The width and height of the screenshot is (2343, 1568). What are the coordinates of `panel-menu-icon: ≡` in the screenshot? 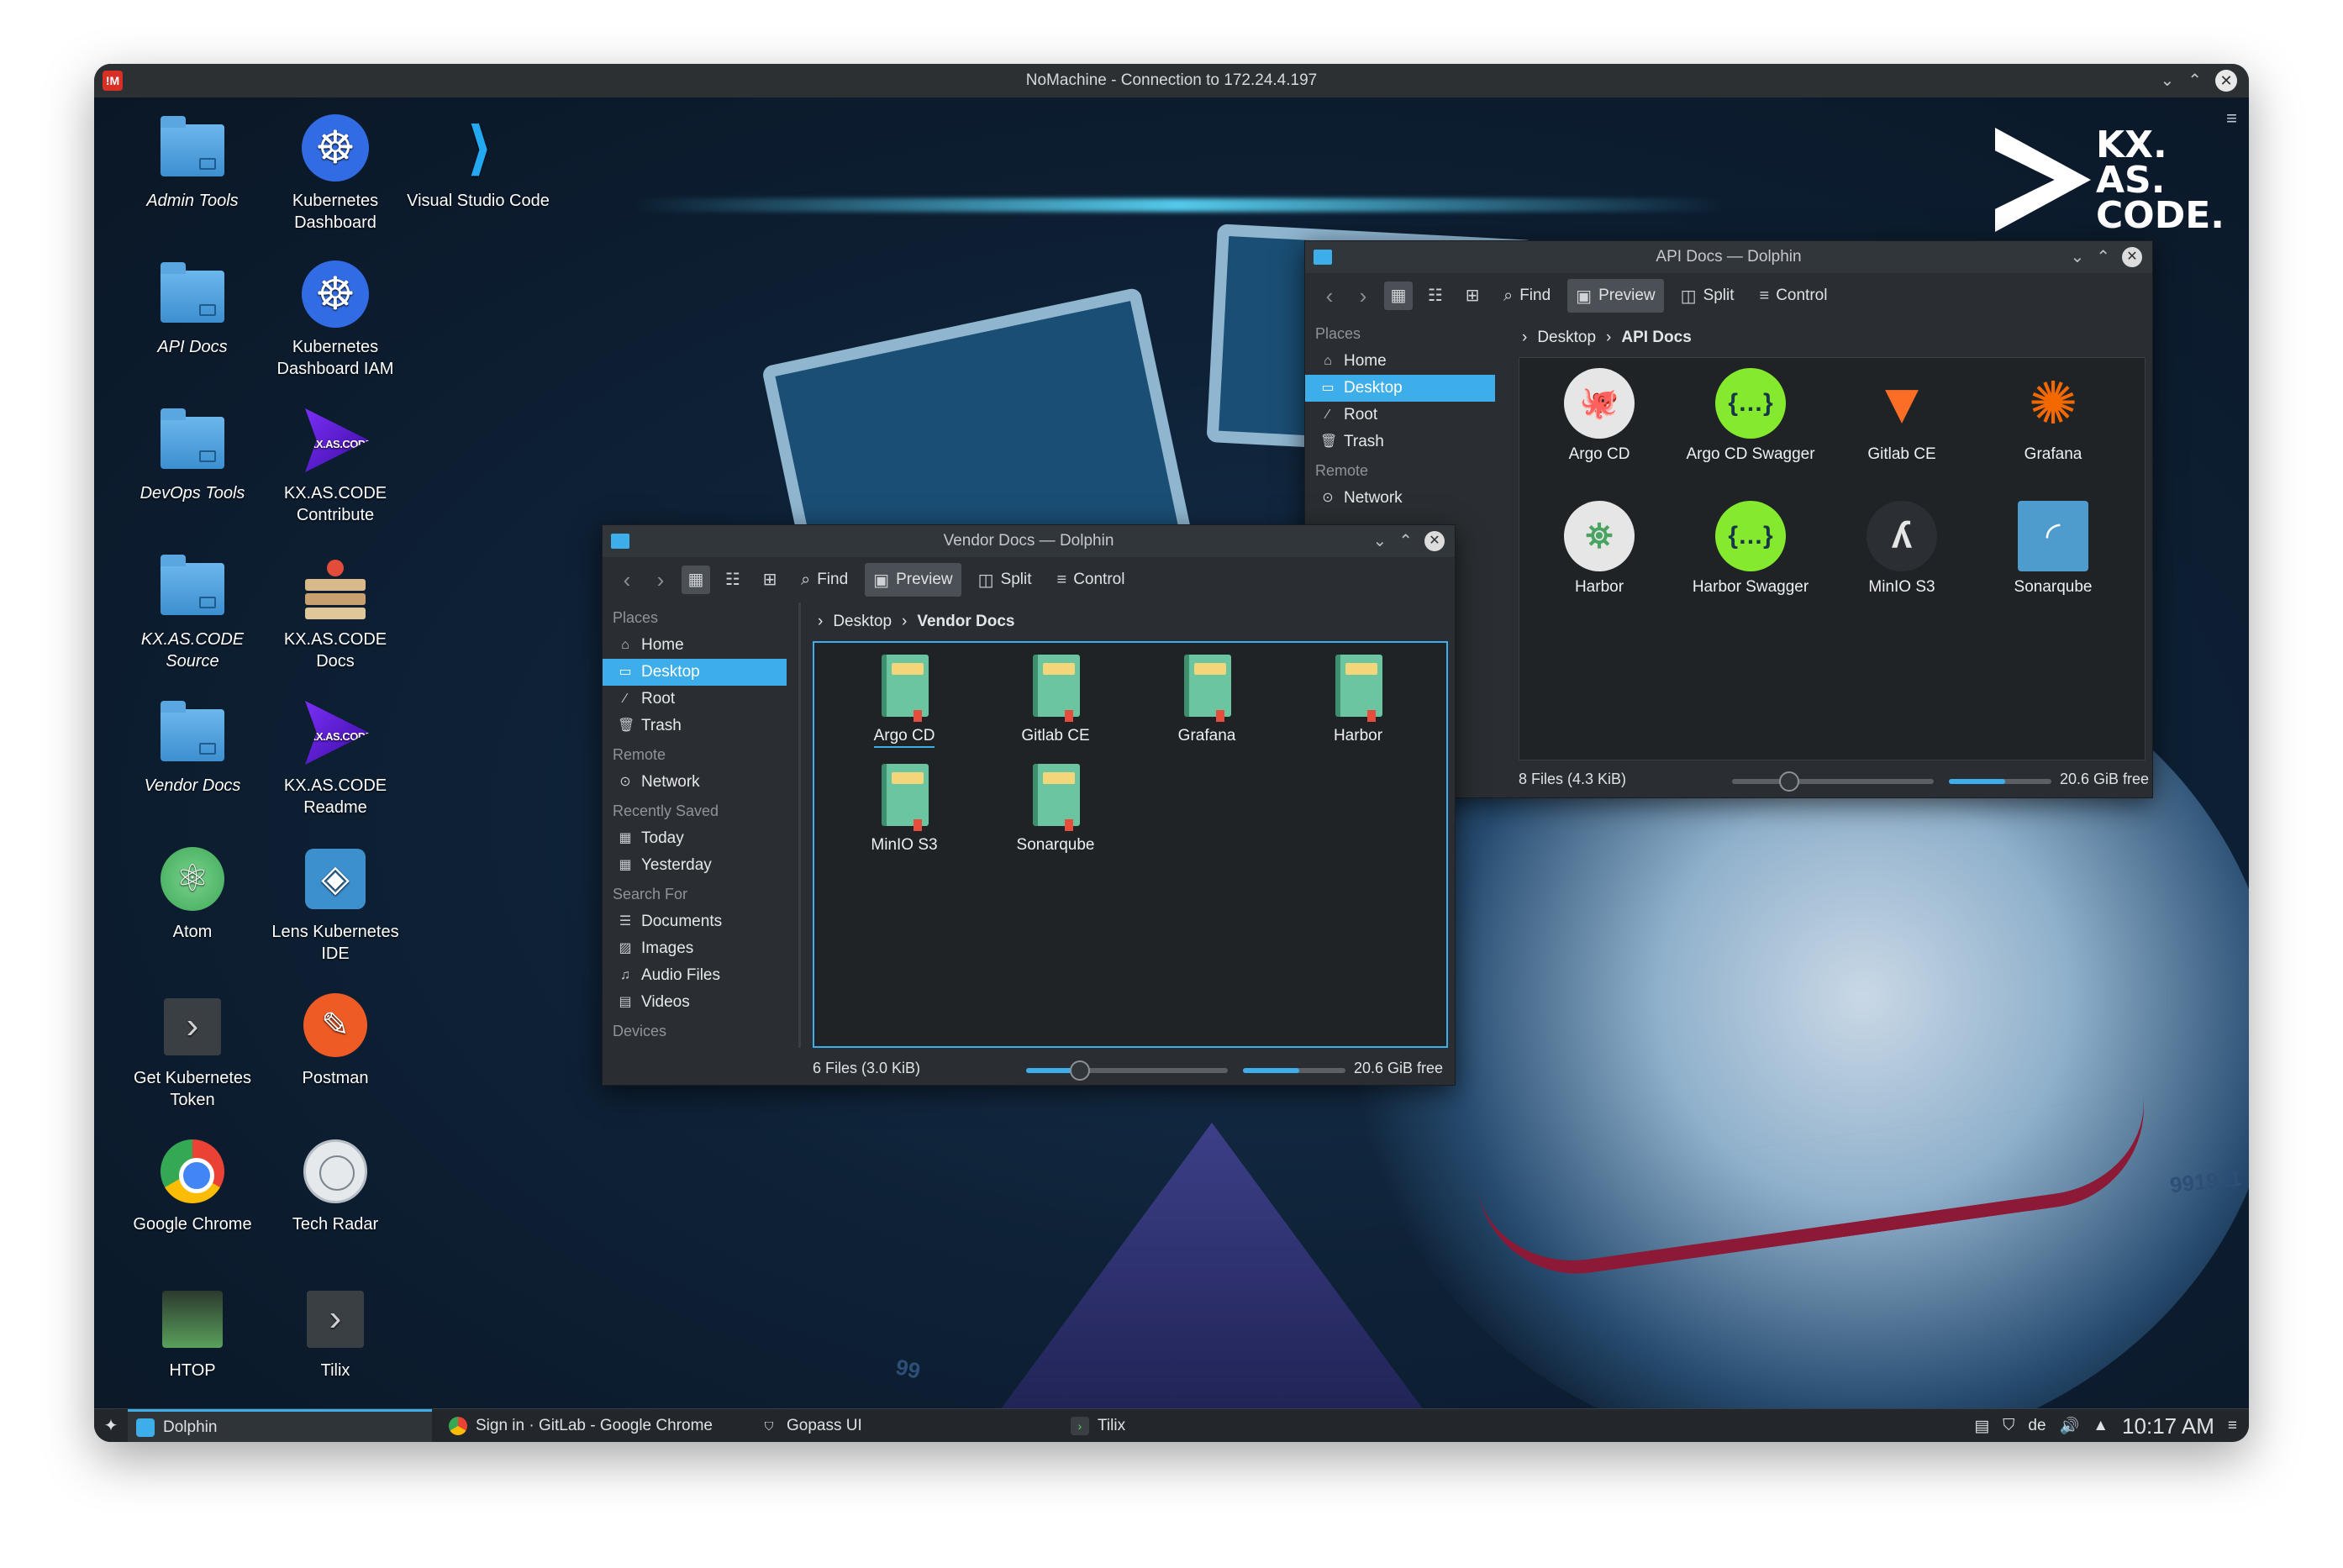 It's located at (2232, 1426).